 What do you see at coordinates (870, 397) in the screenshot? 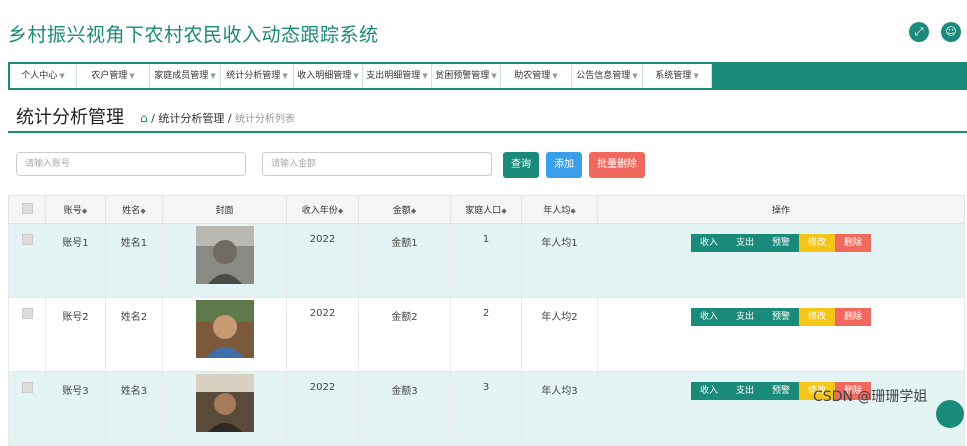
I see `watermark: CSDN @珊珊学姐` at bounding box center [870, 397].